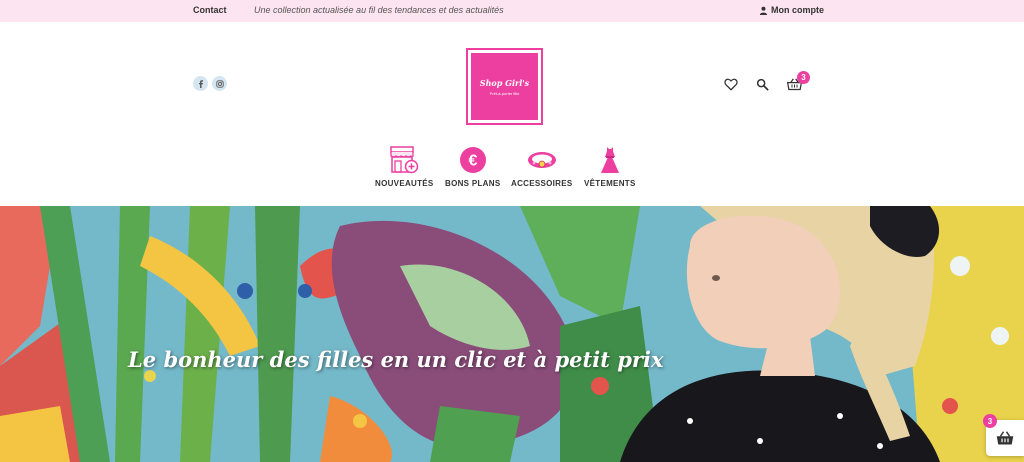 The image size is (1024, 462). Describe the element at coordinates (763, 10) in the screenshot. I see `user-icon` at that location.